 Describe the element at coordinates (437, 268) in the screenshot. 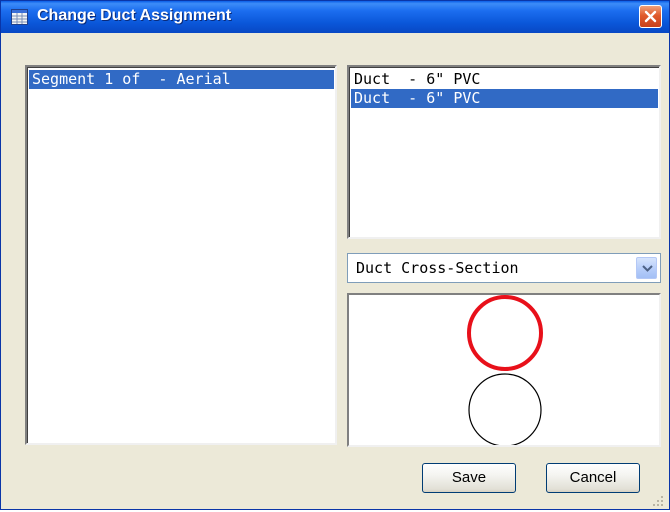

I see `view-dropdown-value: Duct Cross-Section` at that location.